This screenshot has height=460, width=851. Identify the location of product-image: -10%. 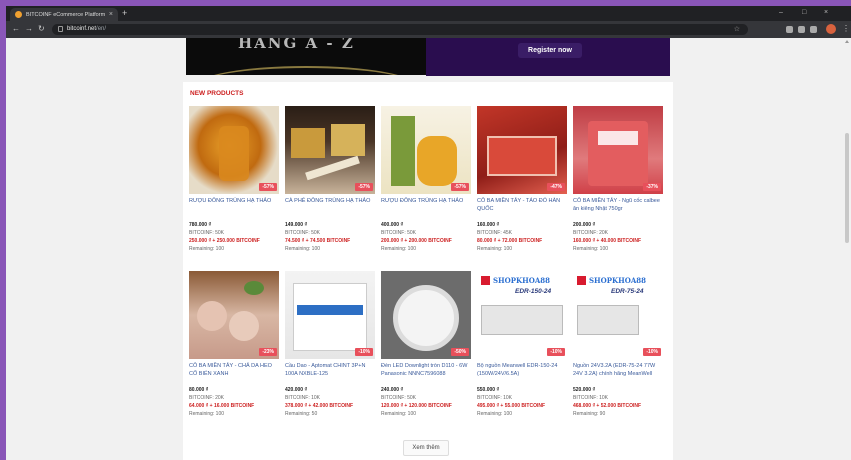
(330, 315).